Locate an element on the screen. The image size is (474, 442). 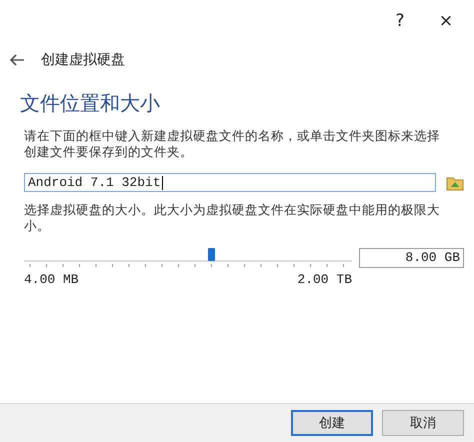
min-size-label: 4.00 MB is located at coordinates (51, 279).